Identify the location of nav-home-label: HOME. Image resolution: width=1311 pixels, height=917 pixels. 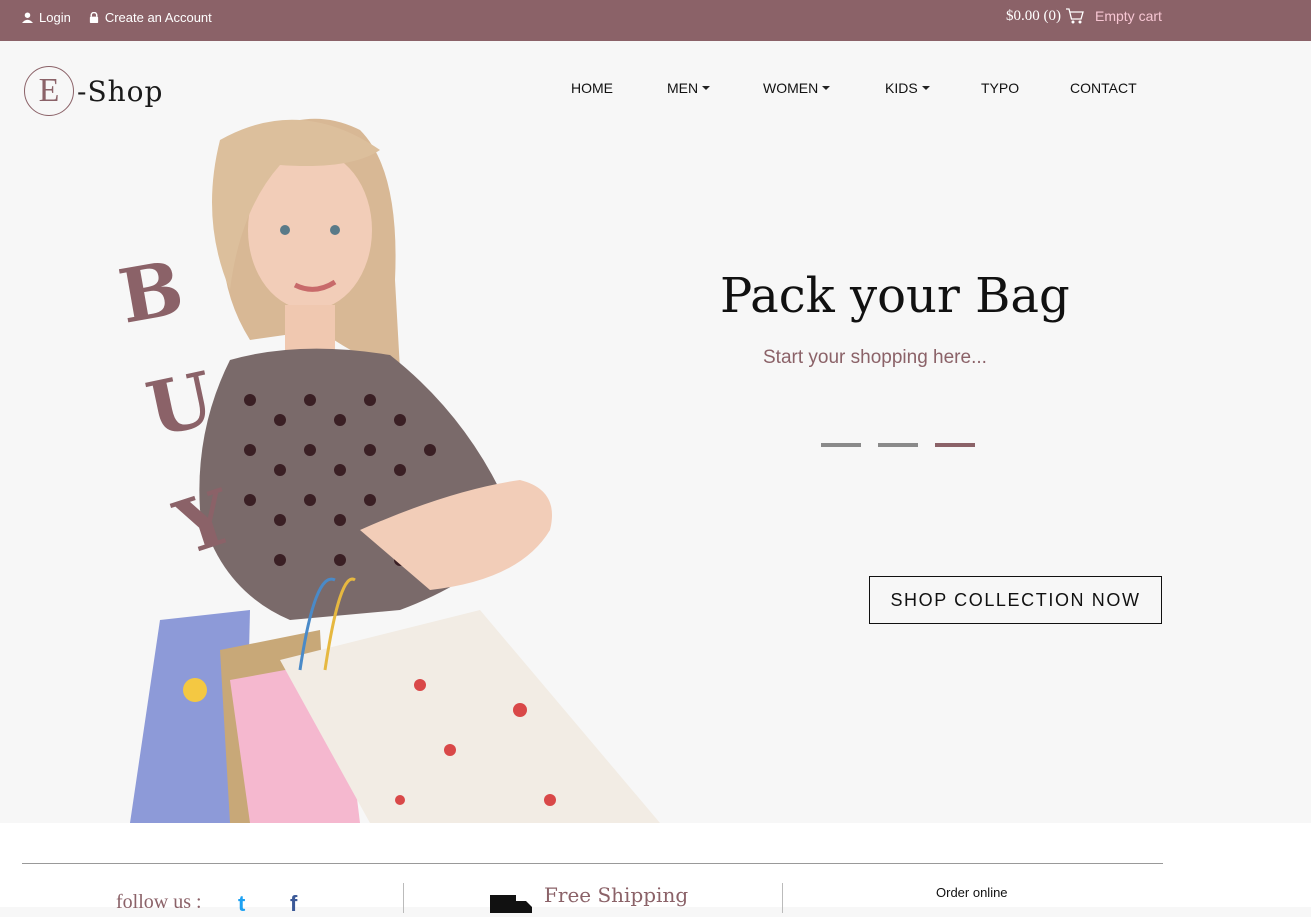
(592, 88).